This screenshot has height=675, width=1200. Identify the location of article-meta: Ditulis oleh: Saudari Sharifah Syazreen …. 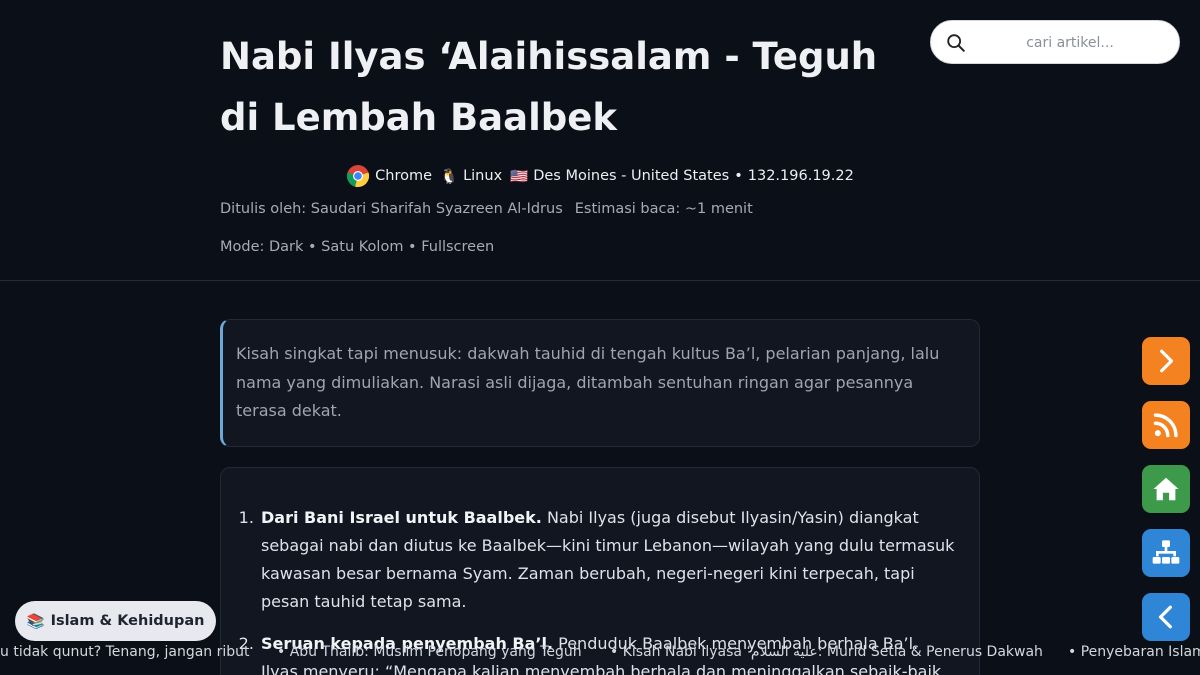
(486, 209).